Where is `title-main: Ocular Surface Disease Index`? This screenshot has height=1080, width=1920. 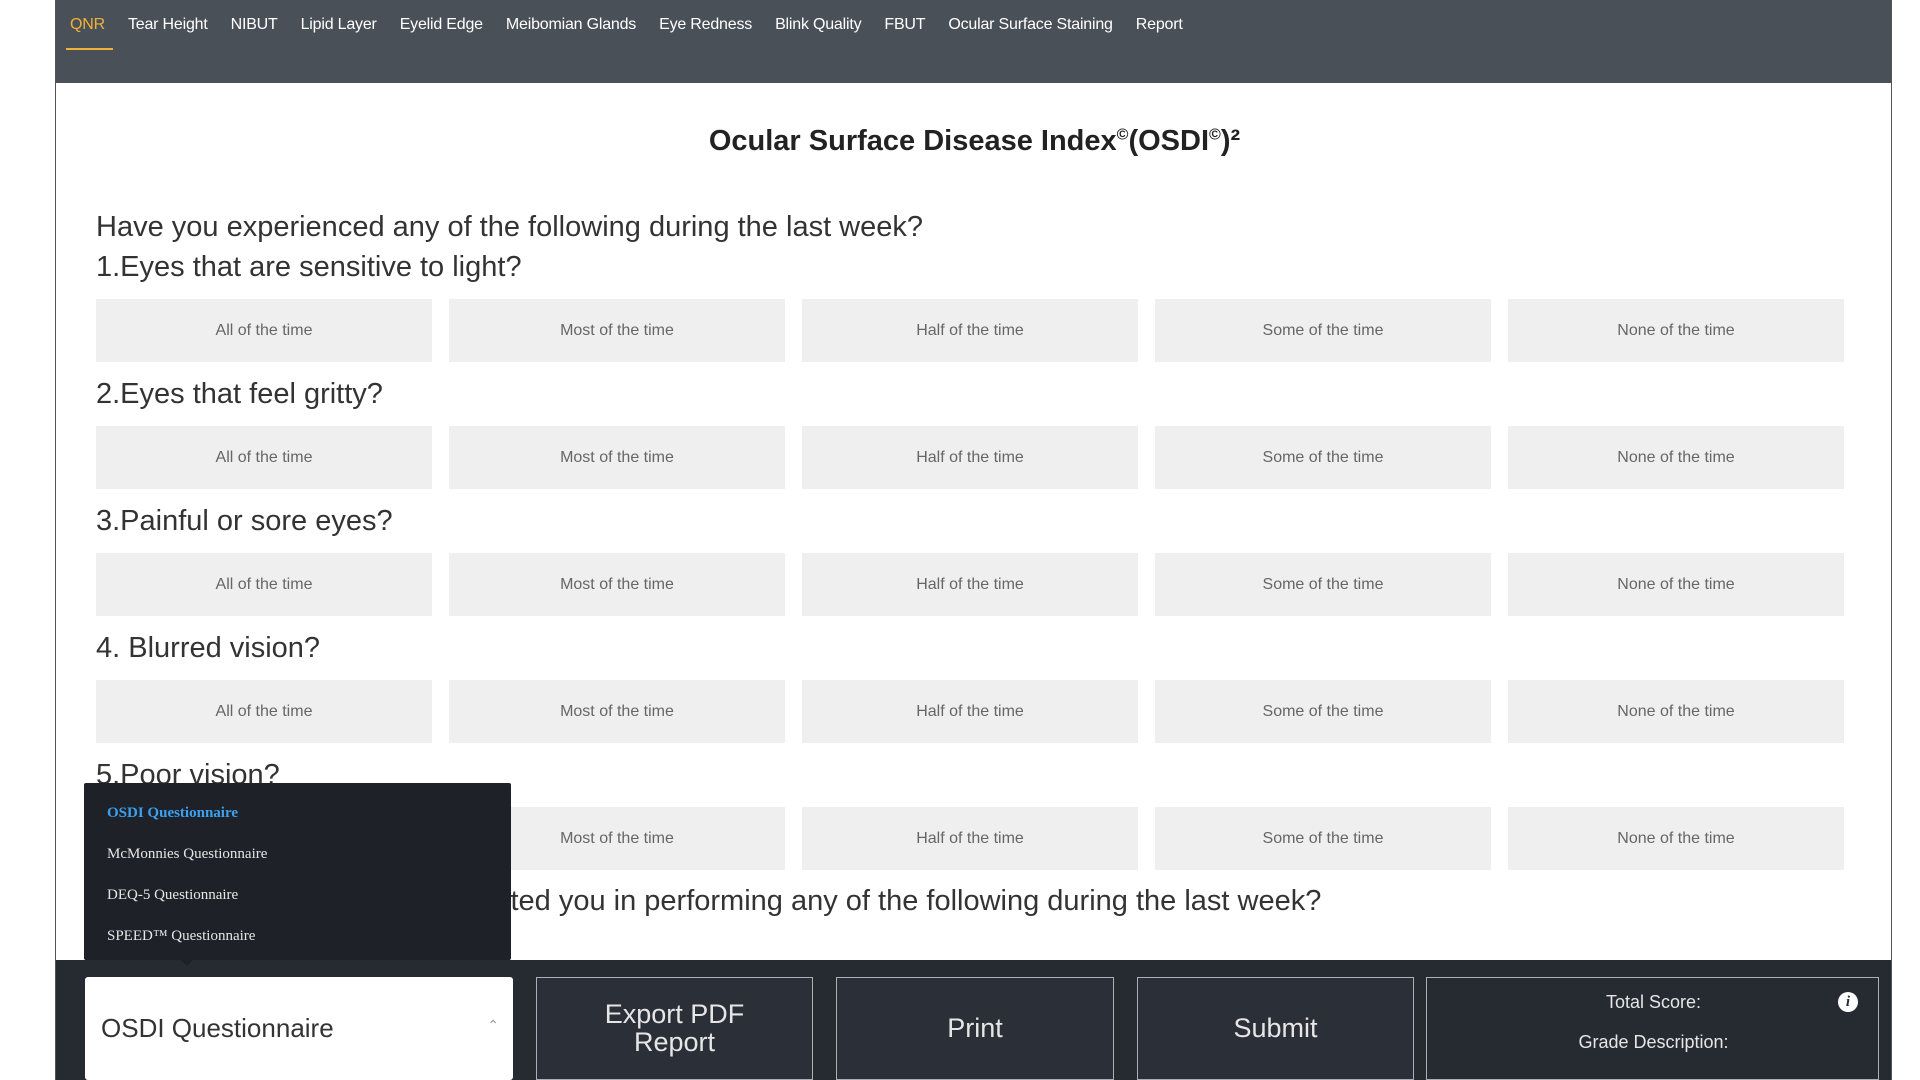
title-main: Ocular Surface Disease Index is located at coordinates (912, 141).